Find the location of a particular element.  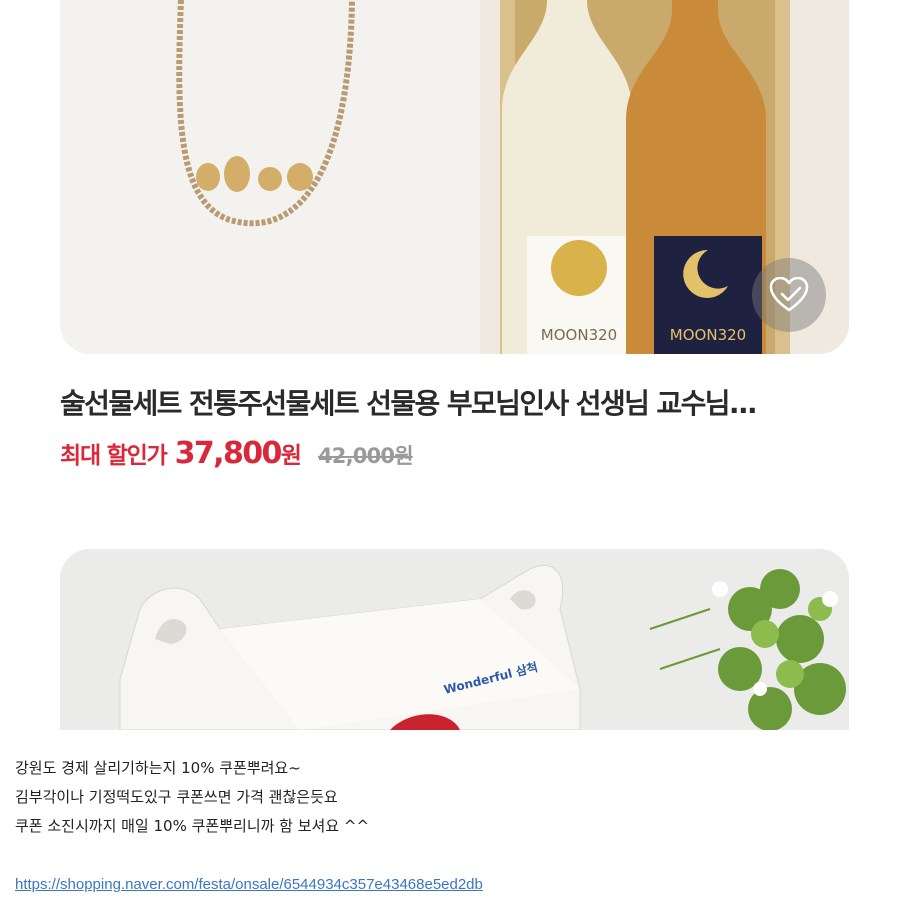

sale-price-unit: 원 is located at coordinates (291, 456).